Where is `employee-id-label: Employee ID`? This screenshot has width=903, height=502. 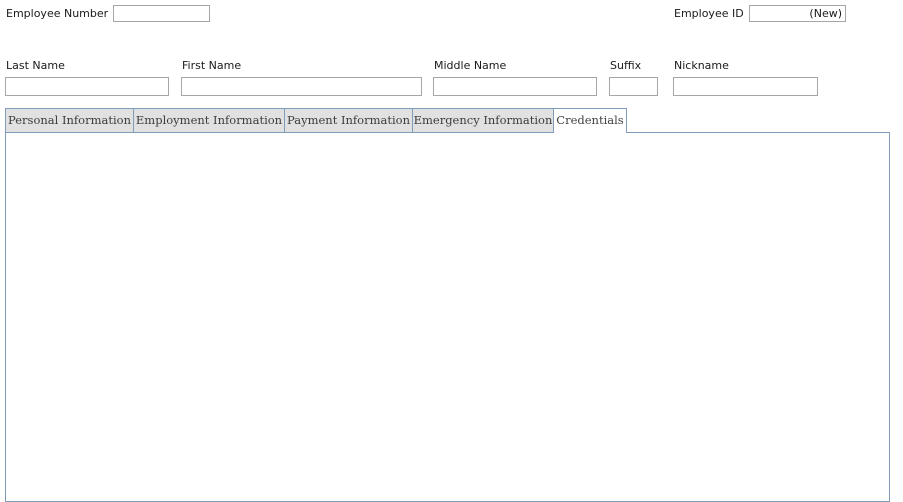
employee-id-label: Employee ID is located at coordinates (709, 13).